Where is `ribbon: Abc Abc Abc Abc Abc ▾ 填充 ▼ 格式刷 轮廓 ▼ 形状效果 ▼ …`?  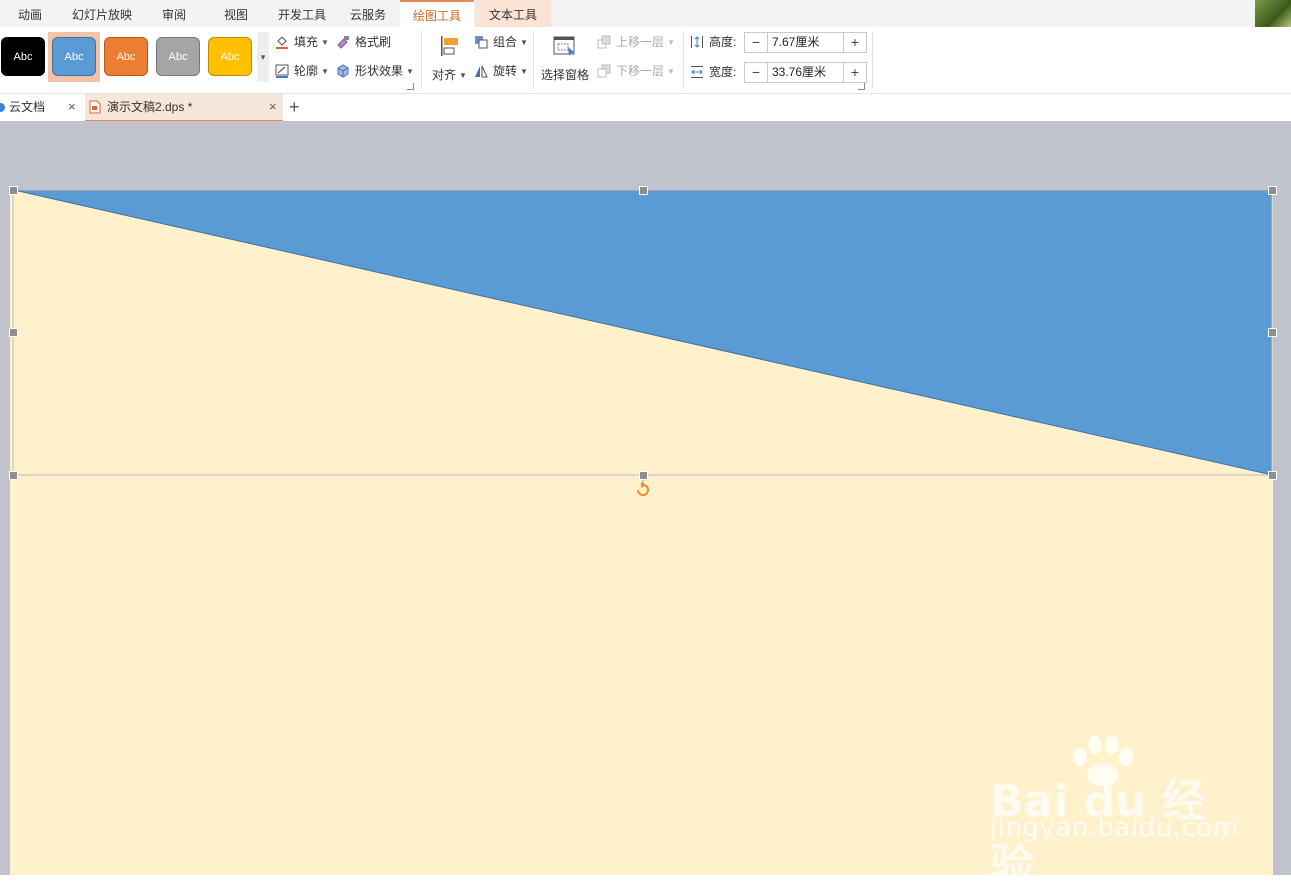 ribbon: Abc Abc Abc Abc Abc ▾ 填充 ▼ 格式刷 轮廓 ▼ 形状效果 ▼ … is located at coordinates (645, 60).